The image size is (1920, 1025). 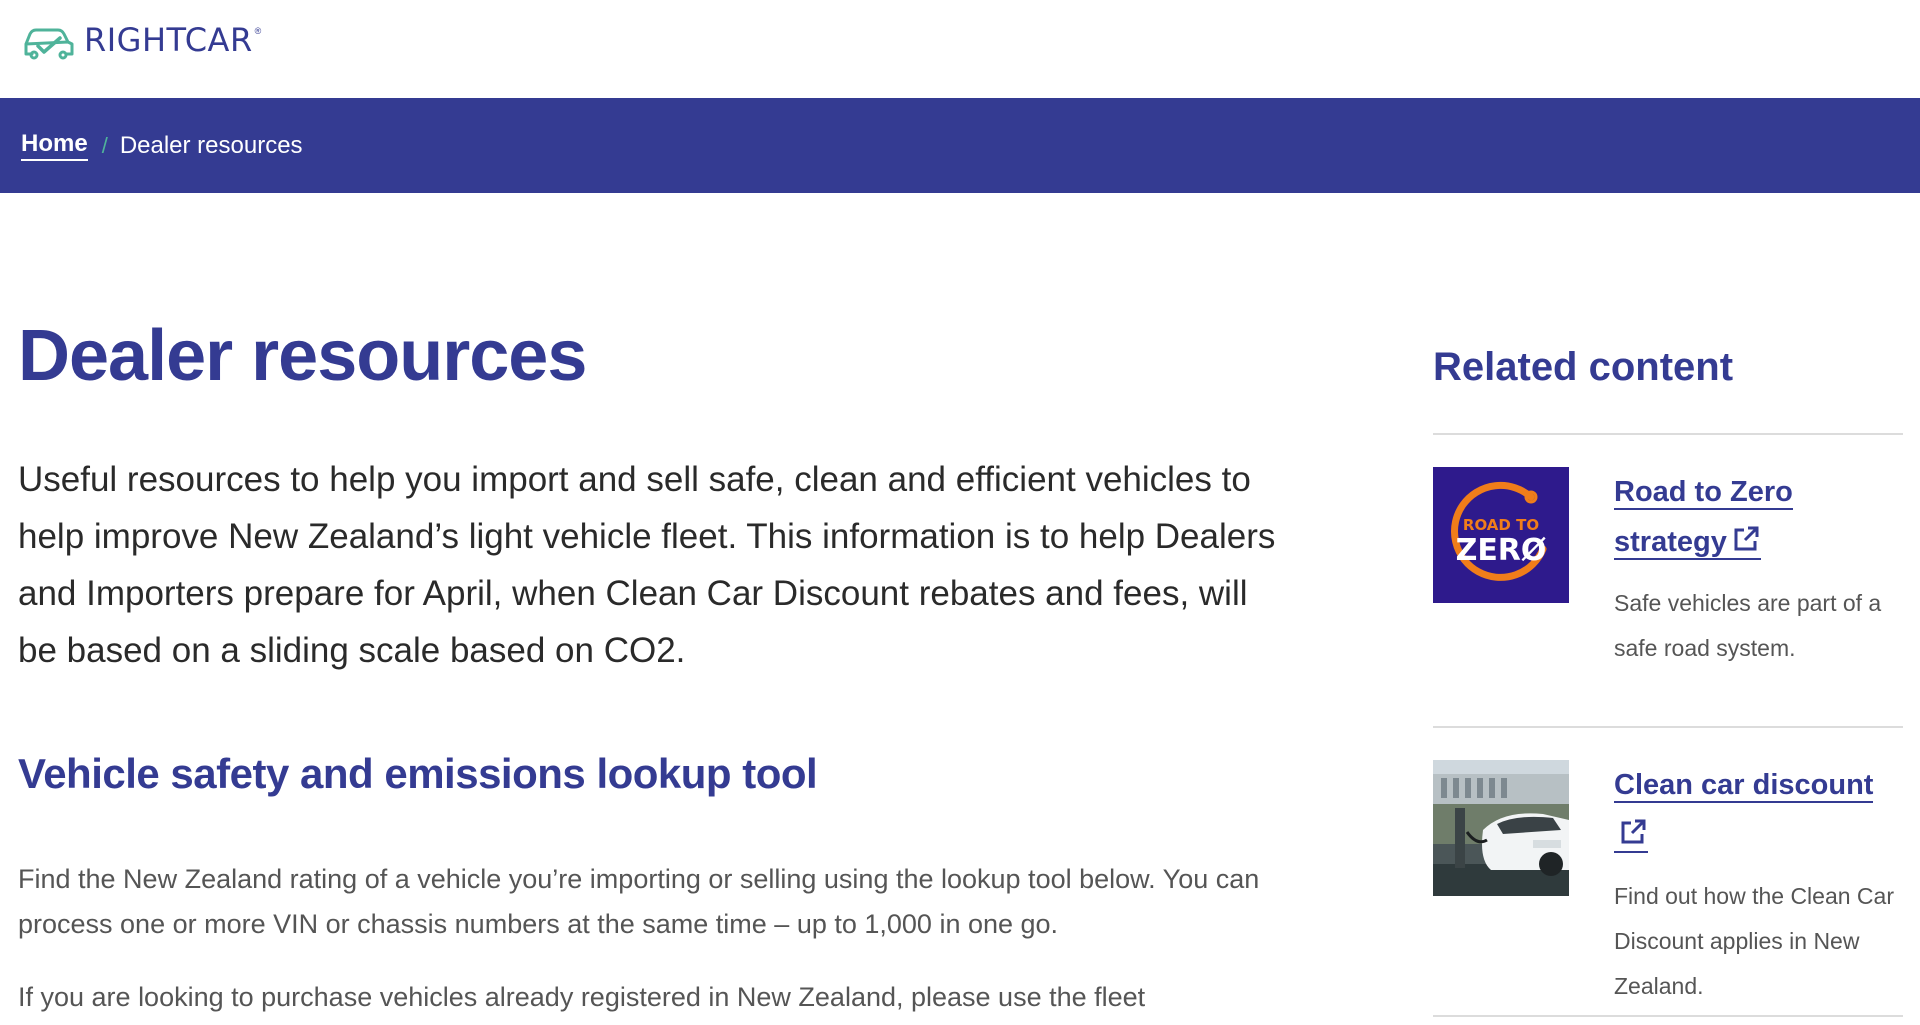 I want to click on clean-car-thumbnail, so click(x=1501, y=828).